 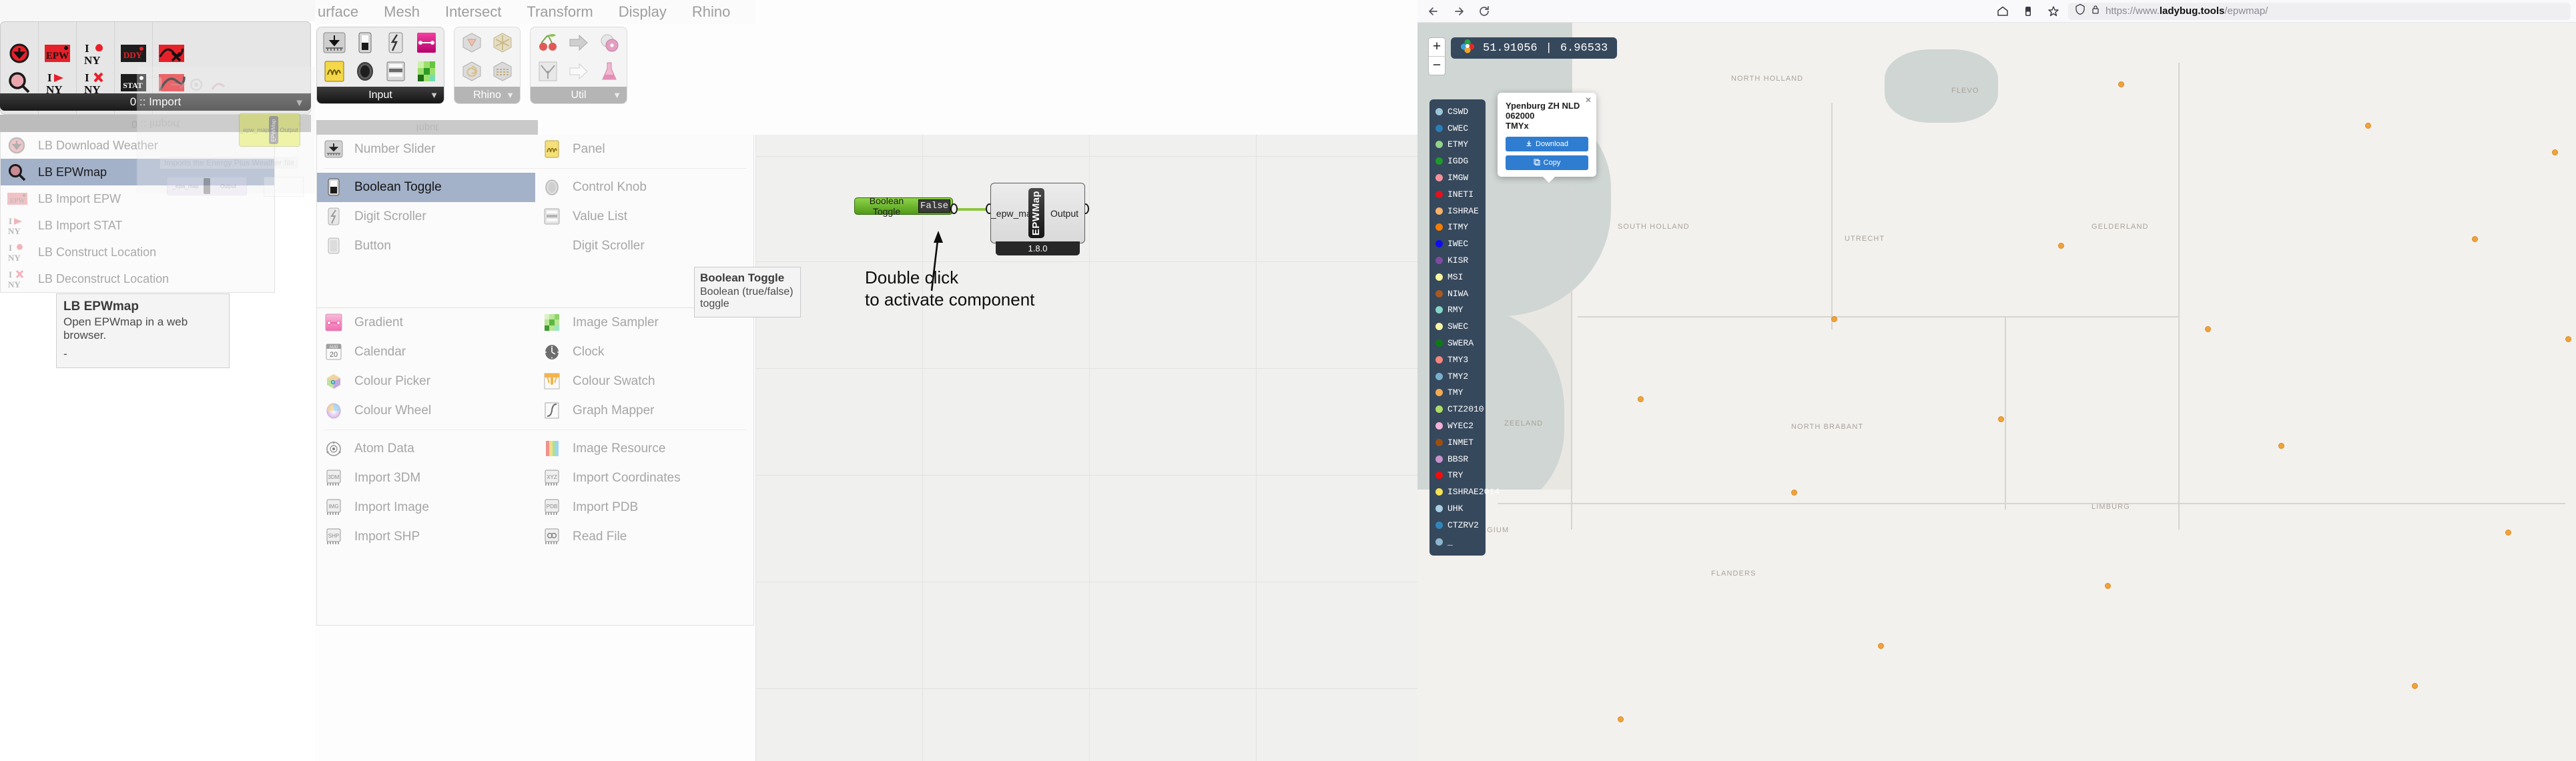 I want to click on menu-item-boolean-toggle: Boolean Toggle, so click(x=426, y=187).